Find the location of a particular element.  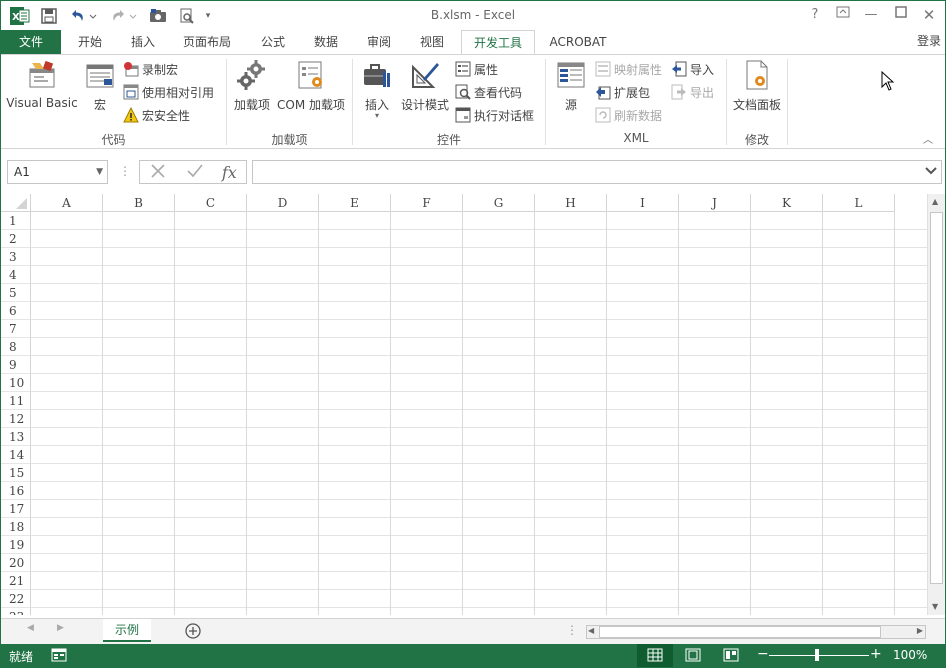

scroll-sheets-left-icon: ◀ is located at coordinates (30, 628).